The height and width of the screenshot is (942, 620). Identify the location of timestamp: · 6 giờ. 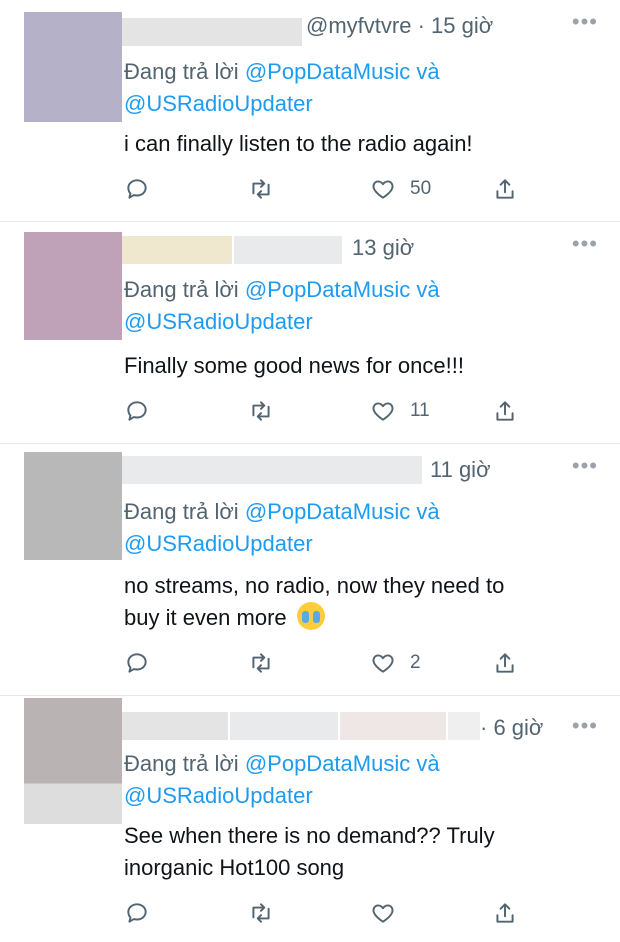
(511, 727).